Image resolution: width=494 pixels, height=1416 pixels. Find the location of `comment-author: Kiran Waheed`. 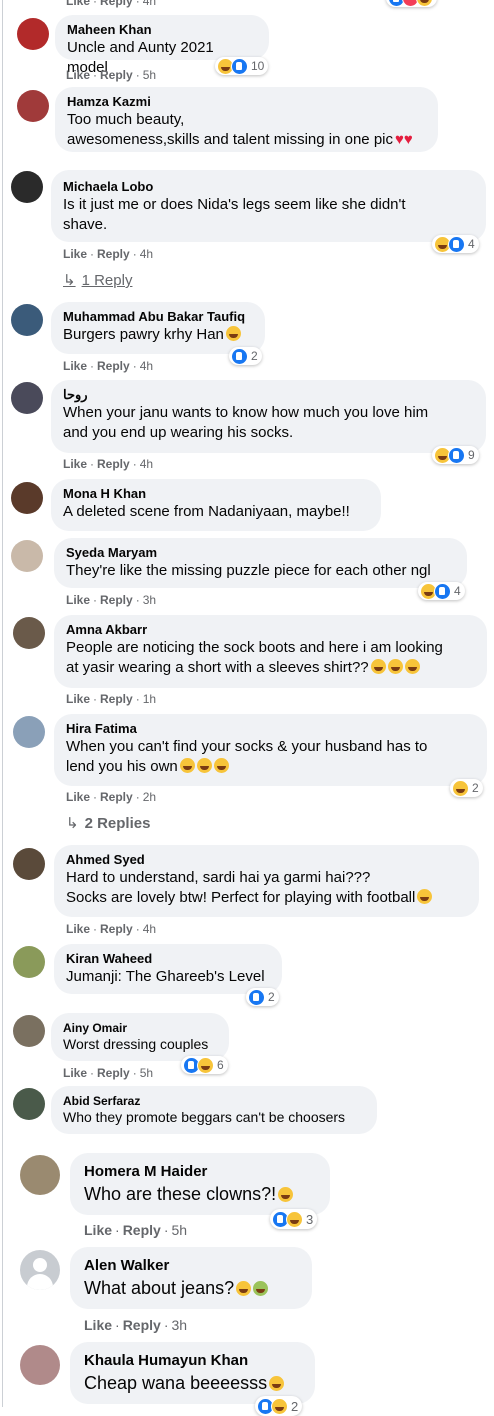

comment-author: Kiran Waheed is located at coordinates (168, 959).